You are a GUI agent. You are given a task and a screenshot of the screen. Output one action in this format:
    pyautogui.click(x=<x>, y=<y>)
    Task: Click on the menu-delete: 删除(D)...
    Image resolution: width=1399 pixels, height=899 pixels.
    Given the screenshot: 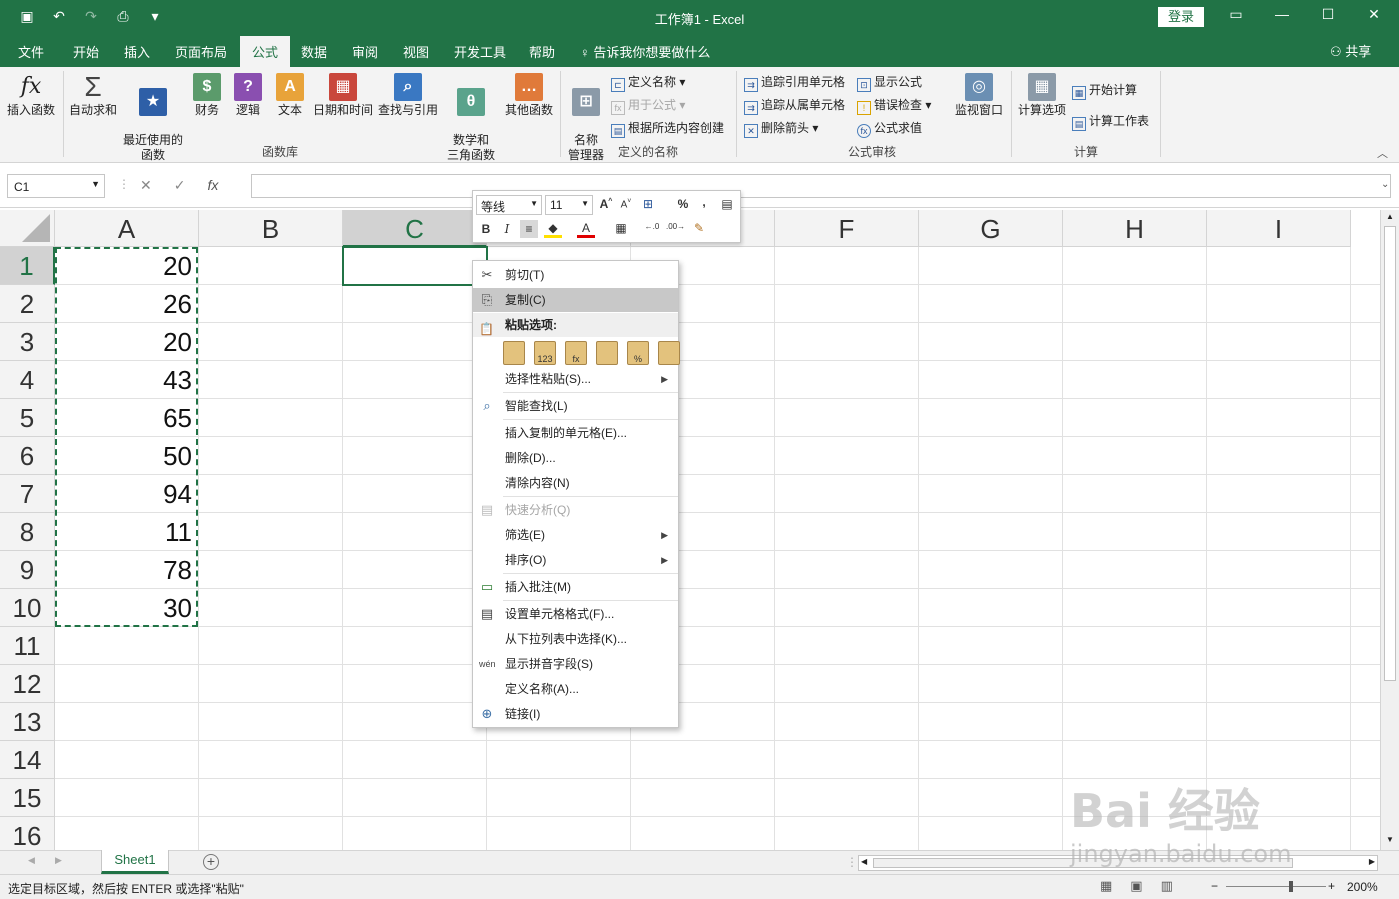 What is the action you would take?
    pyautogui.click(x=575, y=458)
    